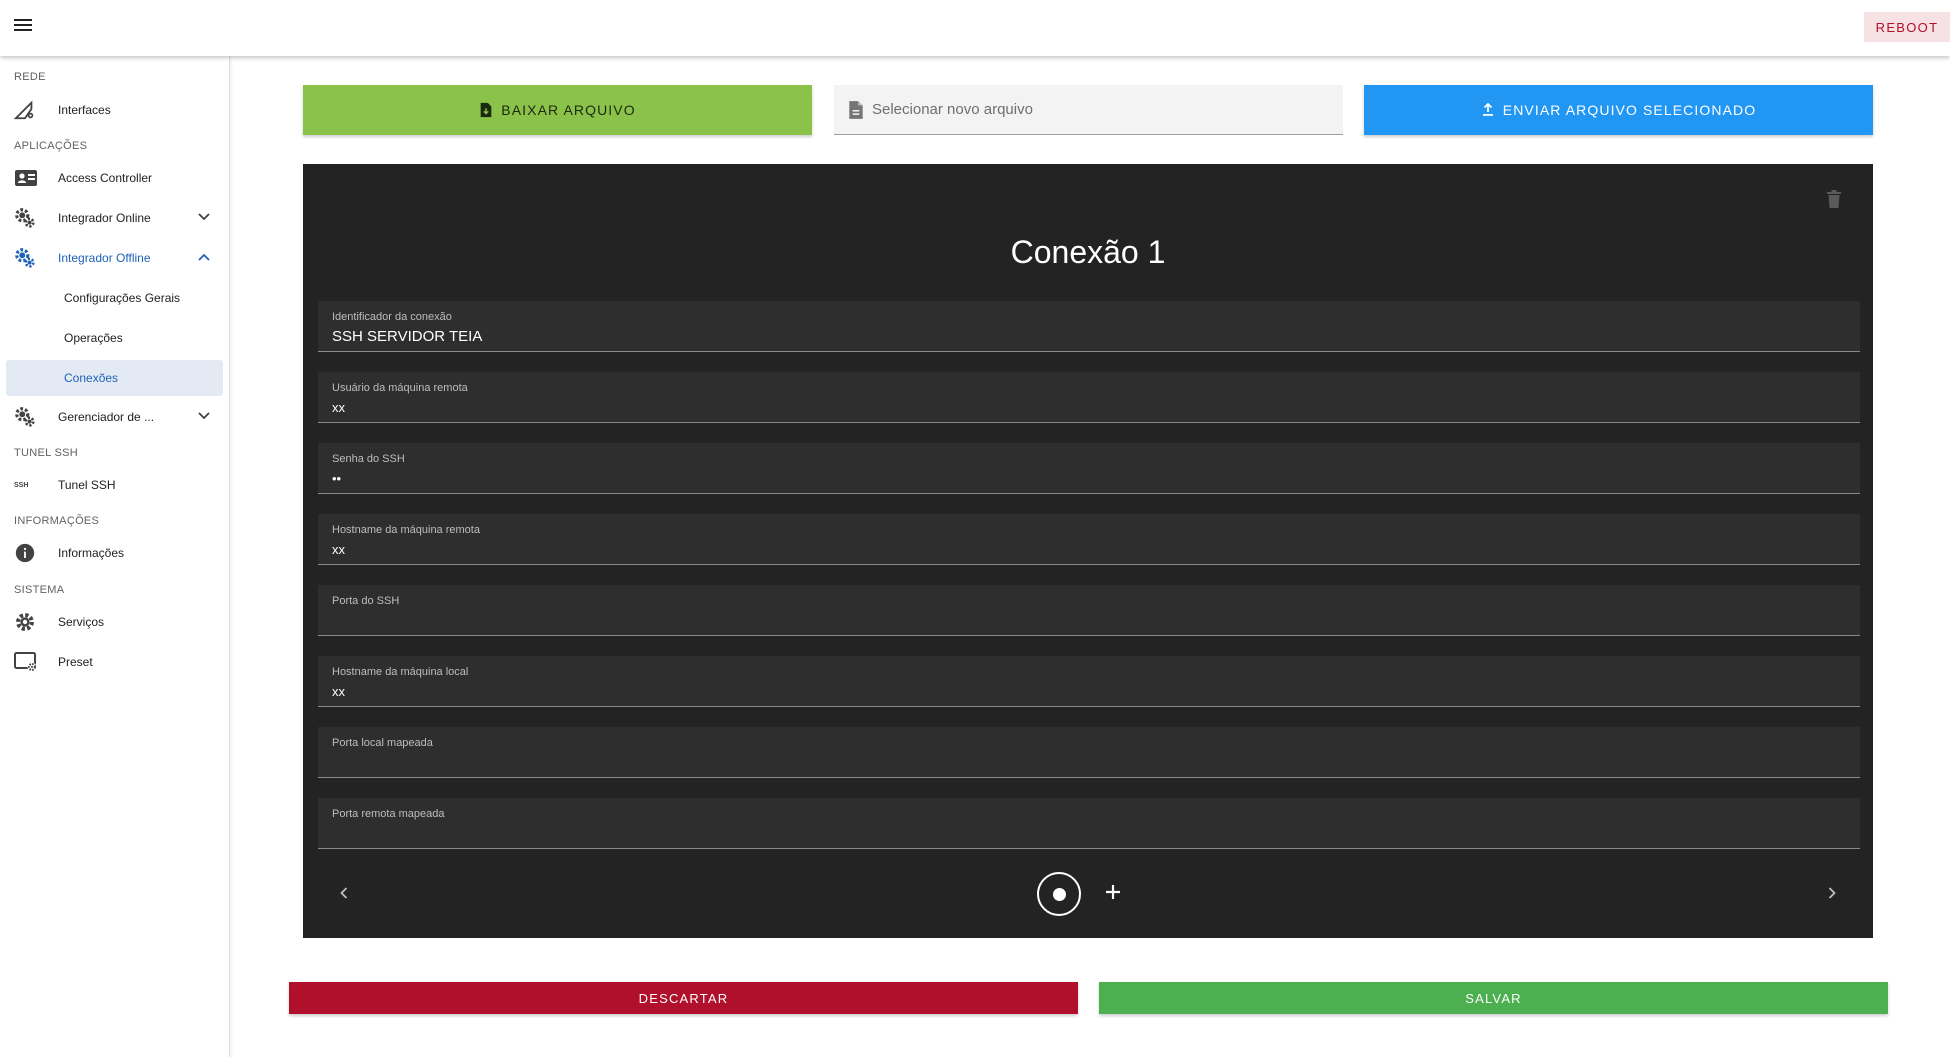 The image size is (1950, 1057). What do you see at coordinates (32, 553) in the screenshot?
I see `info-icon` at bounding box center [32, 553].